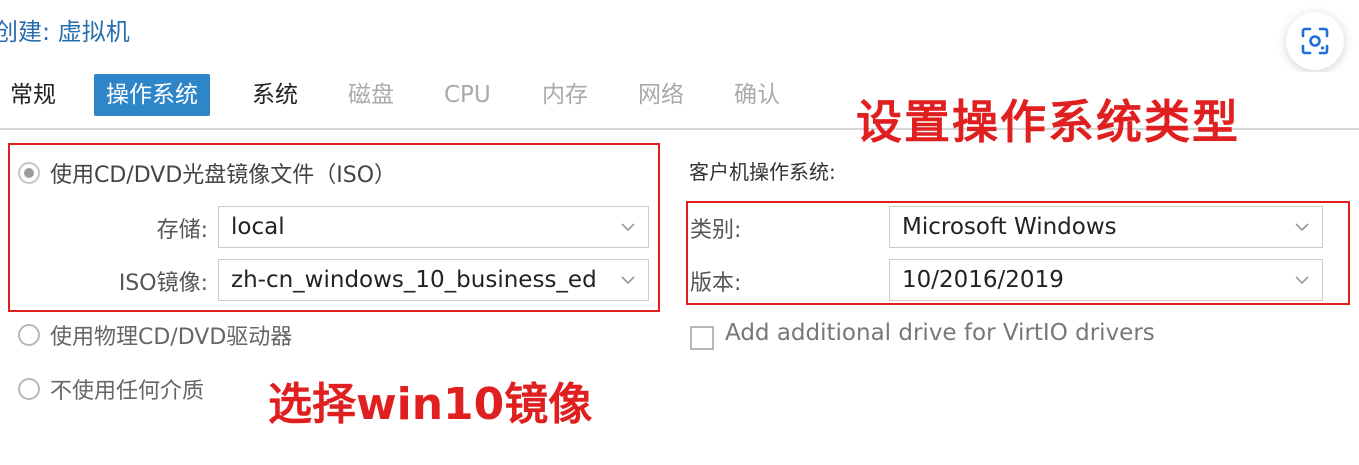  I want to click on window-title: 创建: 虚拟机, so click(65, 32).